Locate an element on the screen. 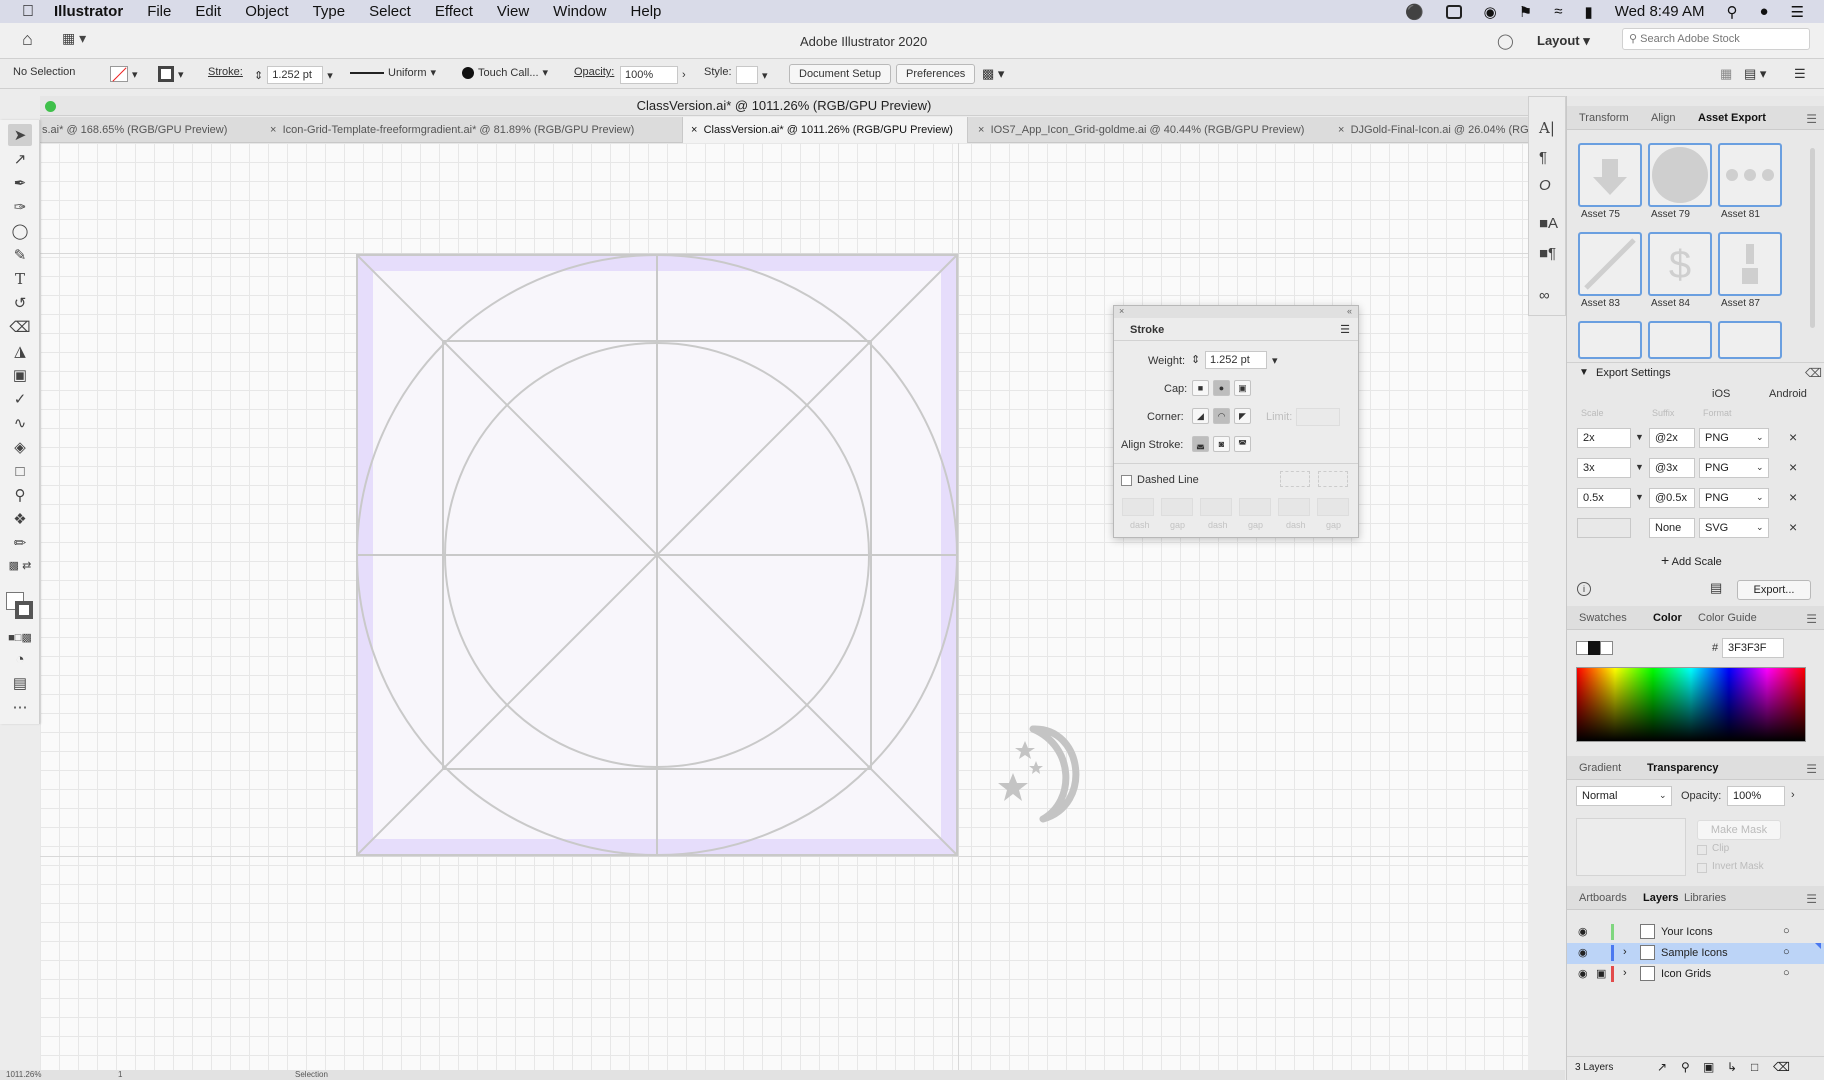  align-outside-icon: ◚ is located at coordinates (1242, 444).